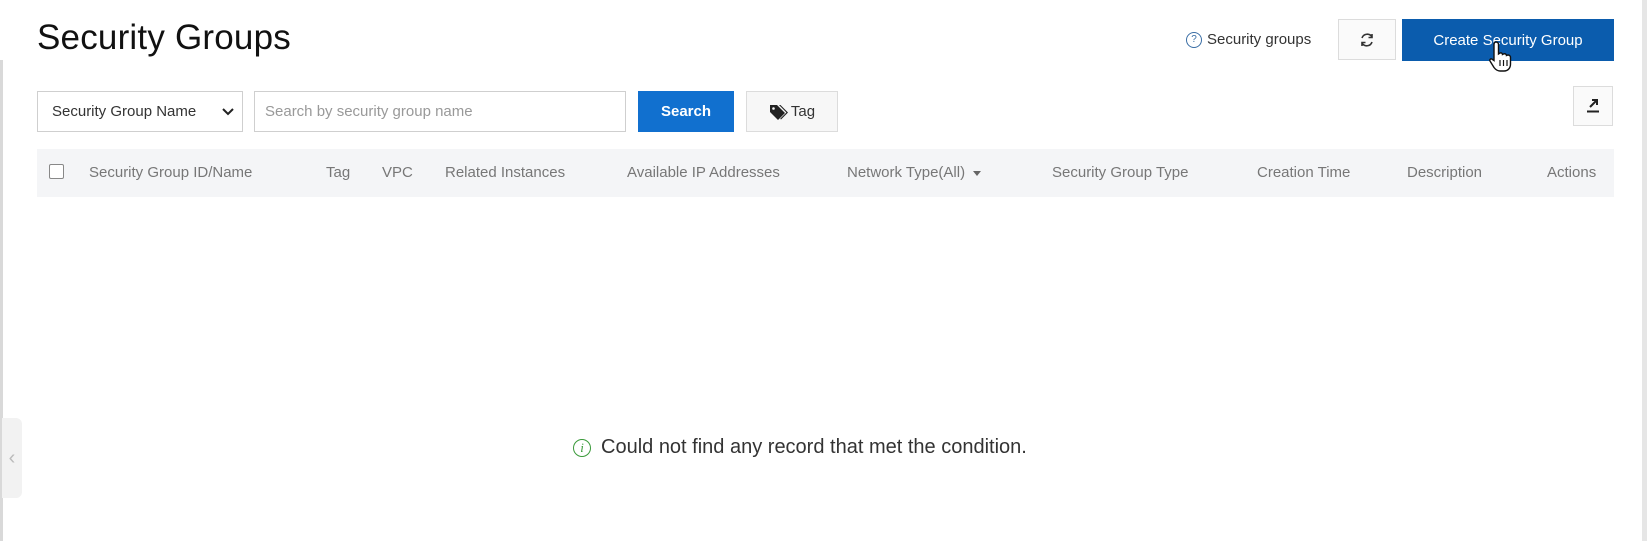 The image size is (1647, 541). Describe the element at coordinates (803, 111) in the screenshot. I see `tag-button-label: Tag` at that location.